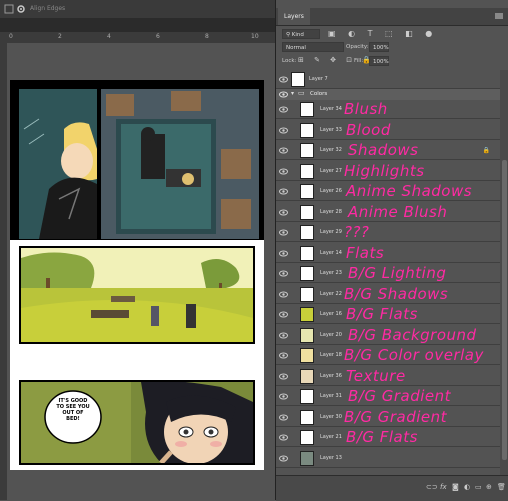  I want to click on layer-row: Layer 27 Highlights, so click(388, 171).